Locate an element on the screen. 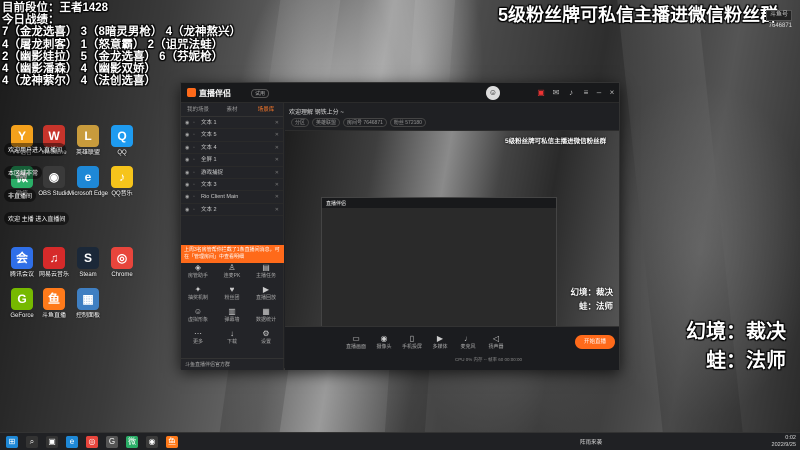  tool-button: ♙ 连麦PK is located at coordinates (232, 274).